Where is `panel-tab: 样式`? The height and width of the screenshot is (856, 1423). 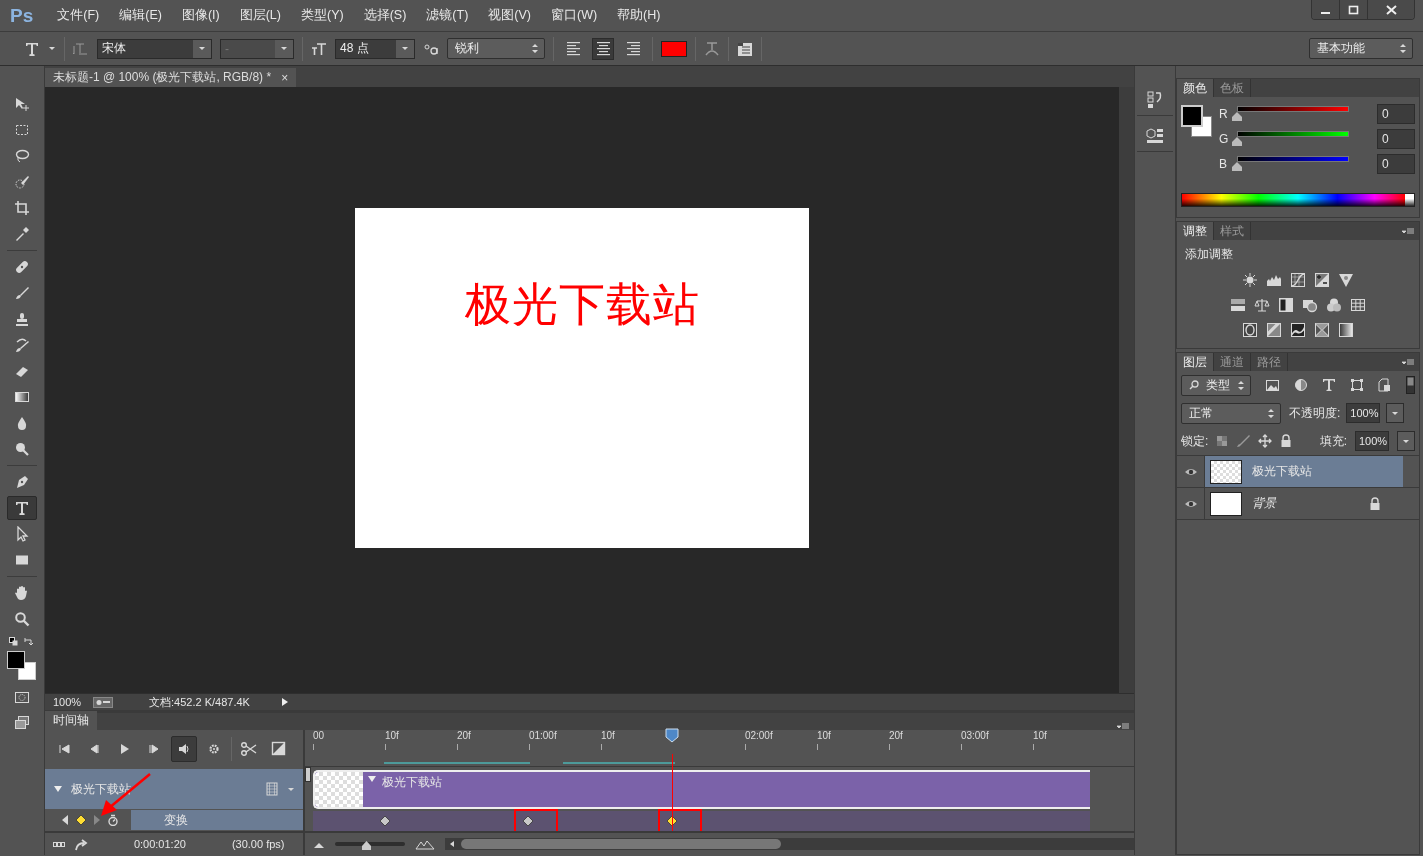
panel-tab: 样式 is located at coordinates (1232, 231).